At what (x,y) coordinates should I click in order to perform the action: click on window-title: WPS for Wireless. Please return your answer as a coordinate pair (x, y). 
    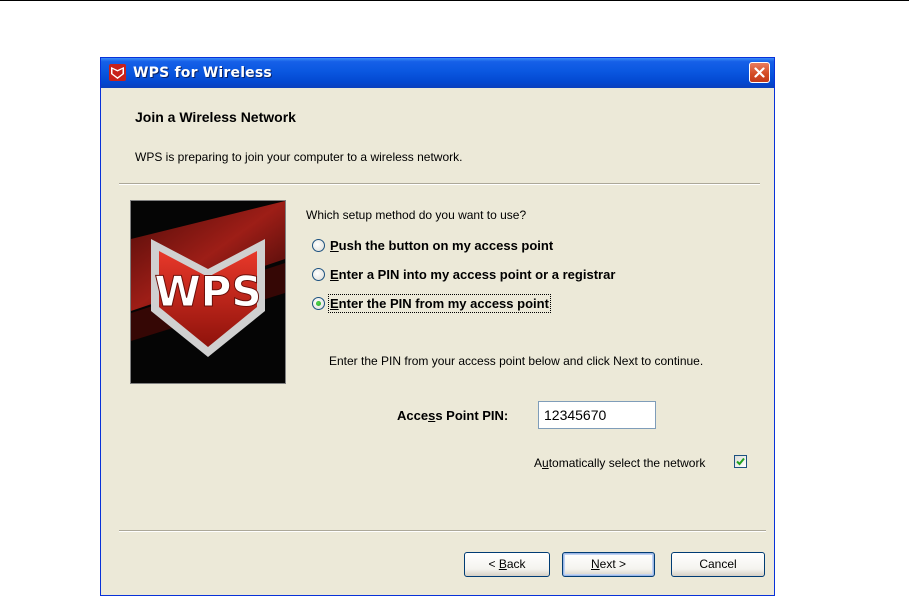
    Looking at the image, I should click on (202, 73).